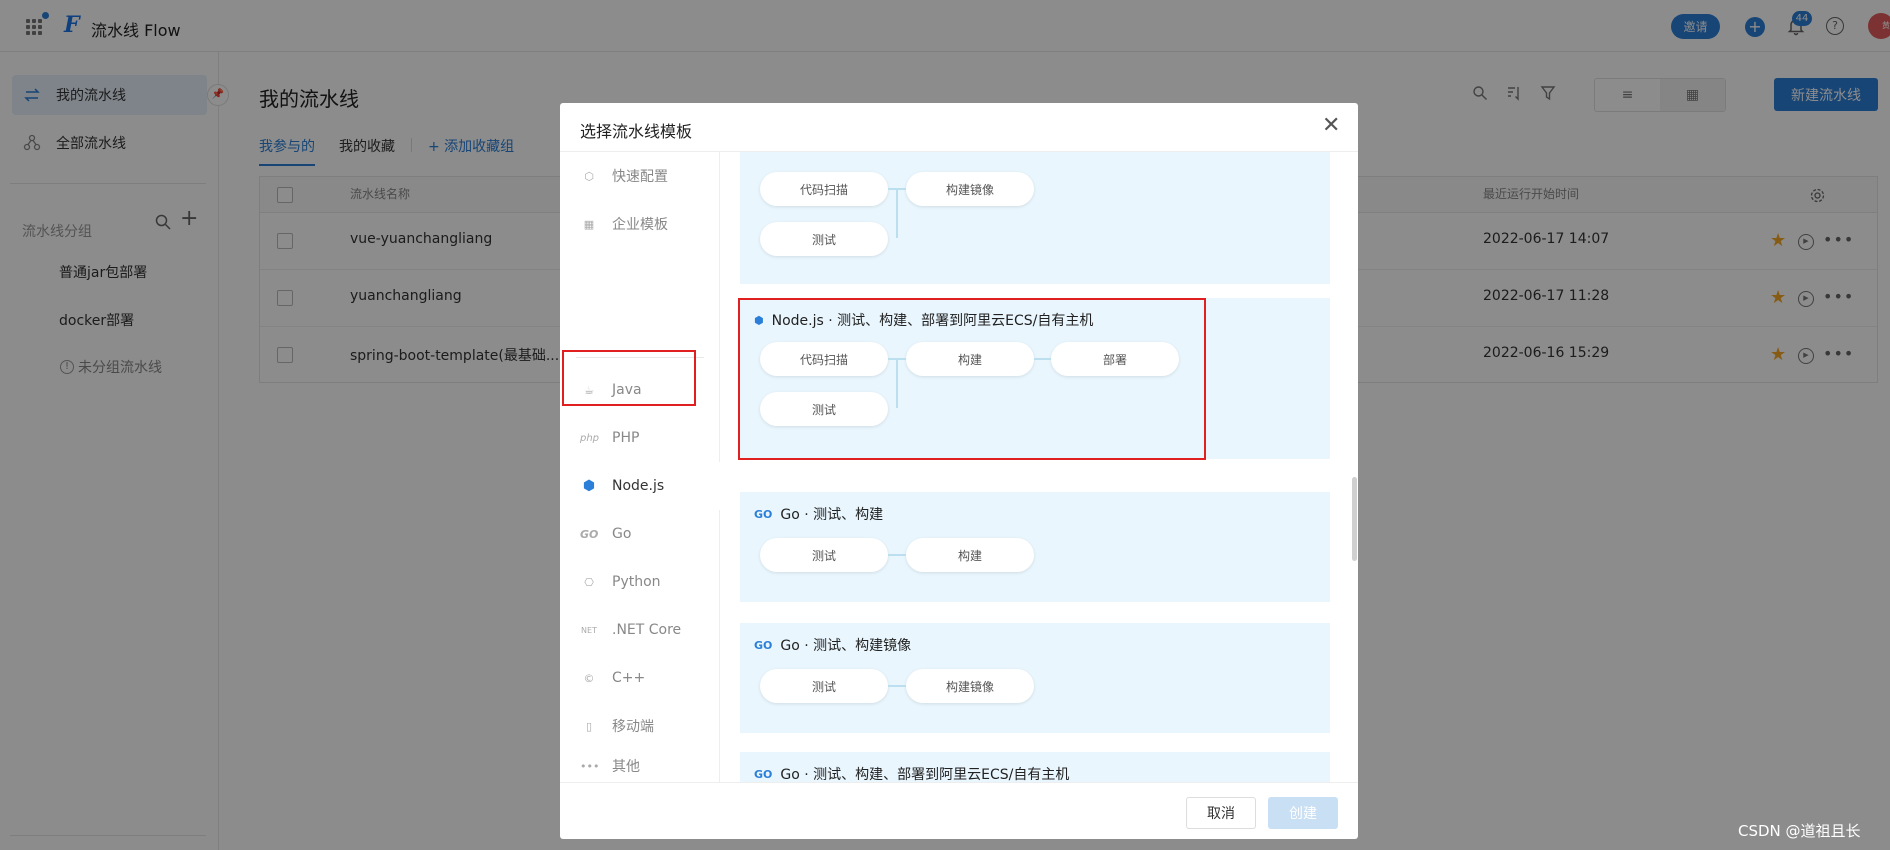  I want to click on card-title: GO Go · 测试、构建镜像, so click(832, 645).